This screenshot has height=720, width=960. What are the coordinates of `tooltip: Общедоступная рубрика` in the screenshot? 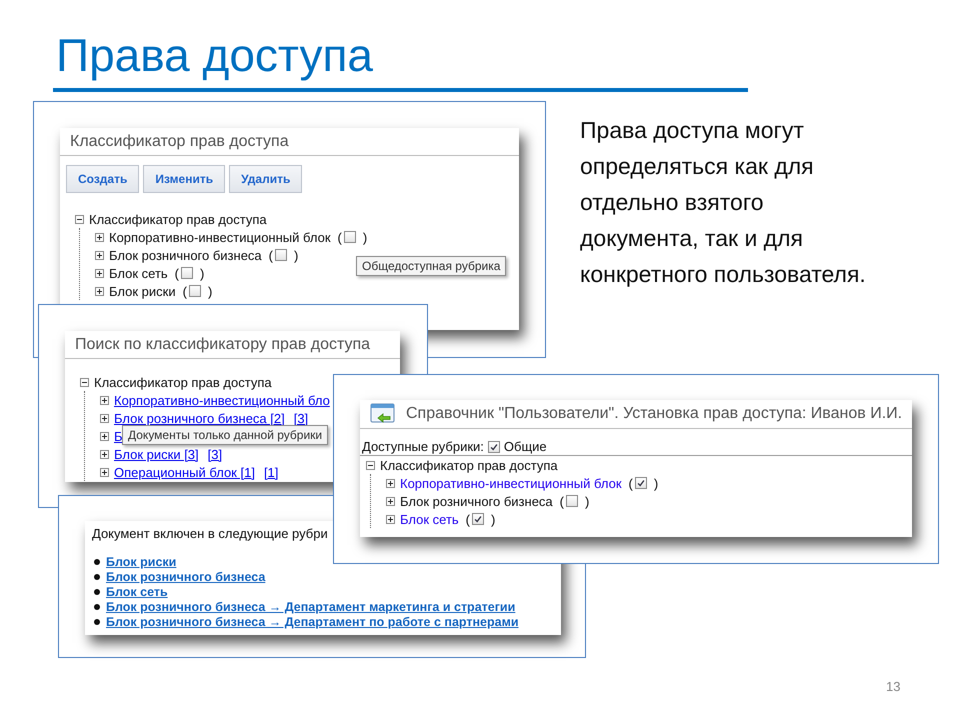 It's located at (431, 266).